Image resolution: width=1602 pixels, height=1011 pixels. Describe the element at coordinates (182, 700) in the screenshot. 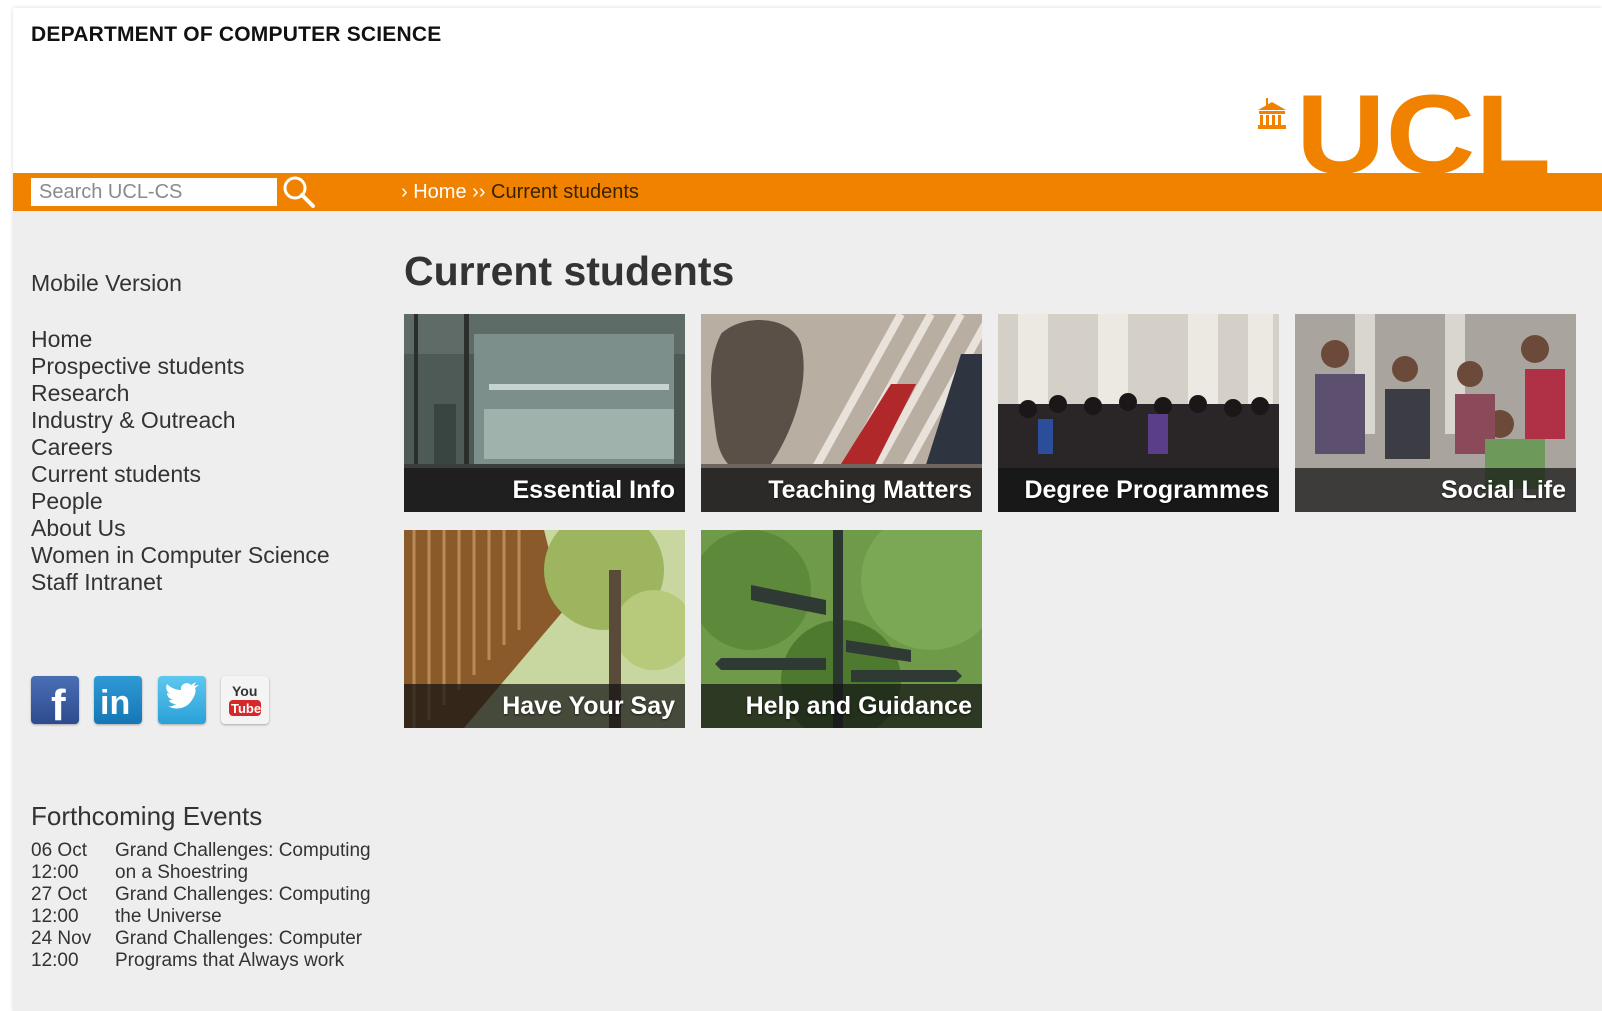

I see `twitter-icon` at that location.